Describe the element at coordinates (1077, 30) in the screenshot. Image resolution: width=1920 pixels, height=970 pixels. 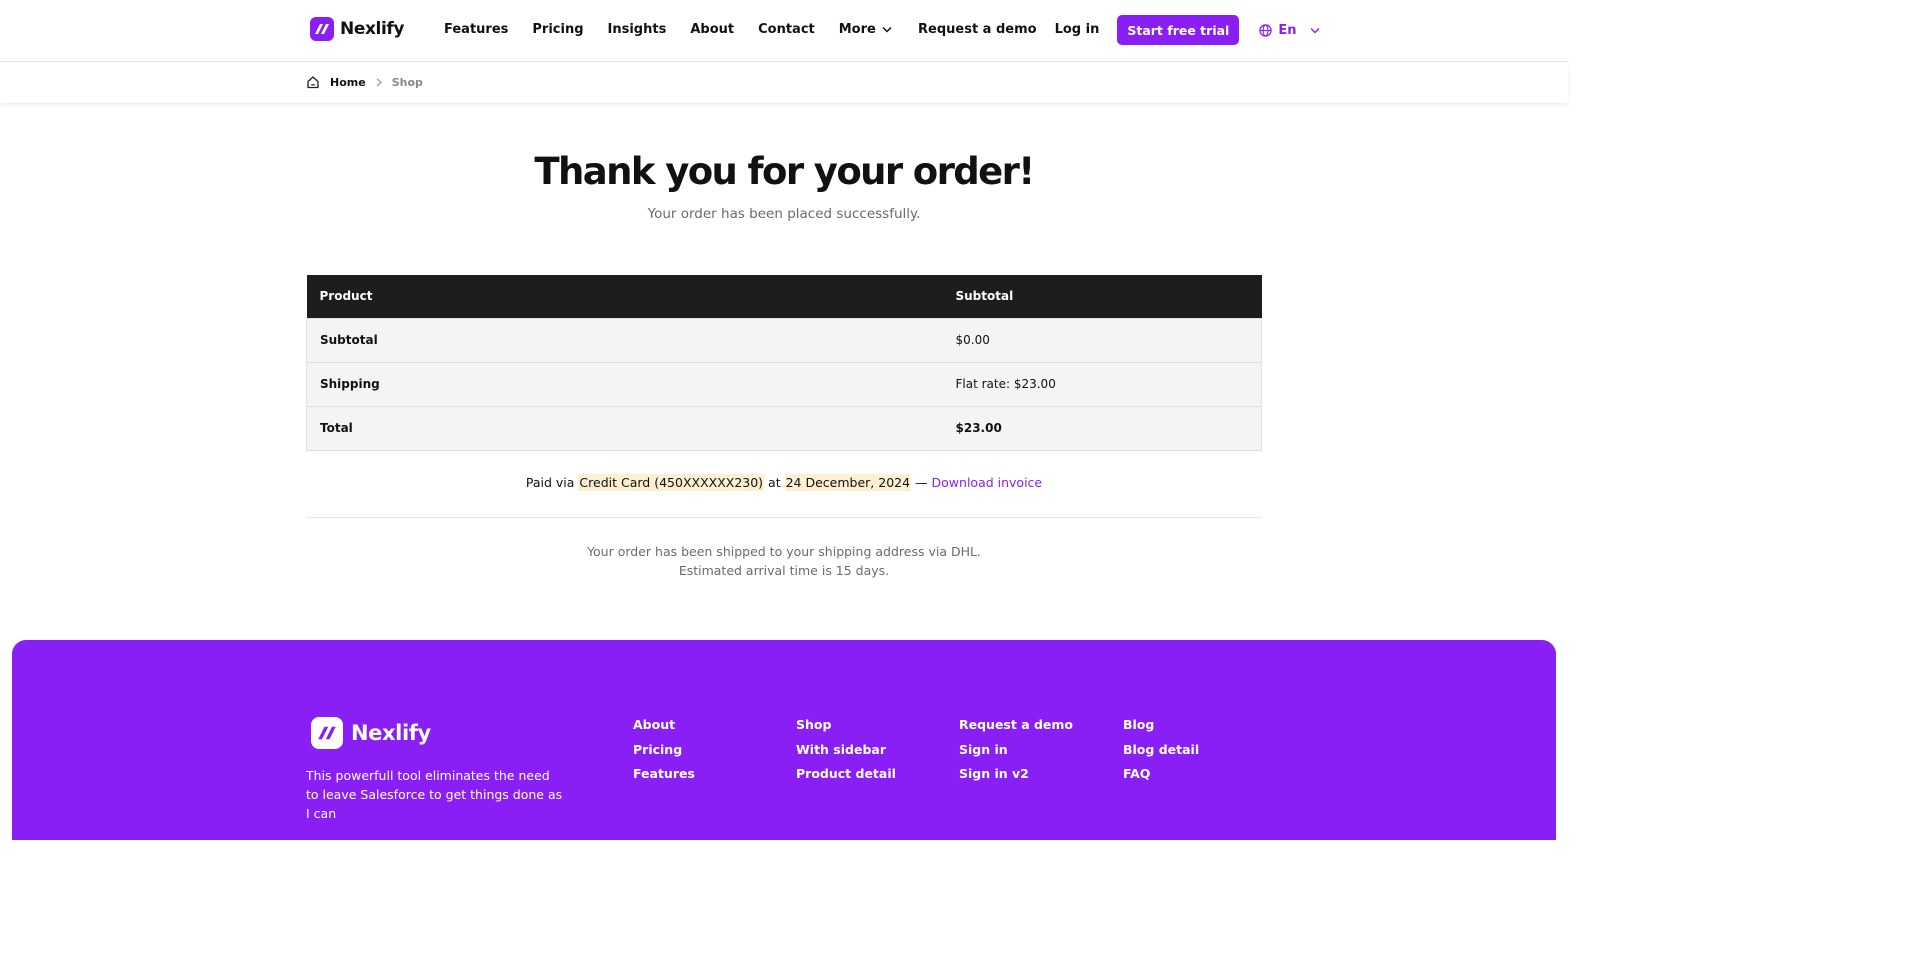
I see `login-link: Log in` at that location.